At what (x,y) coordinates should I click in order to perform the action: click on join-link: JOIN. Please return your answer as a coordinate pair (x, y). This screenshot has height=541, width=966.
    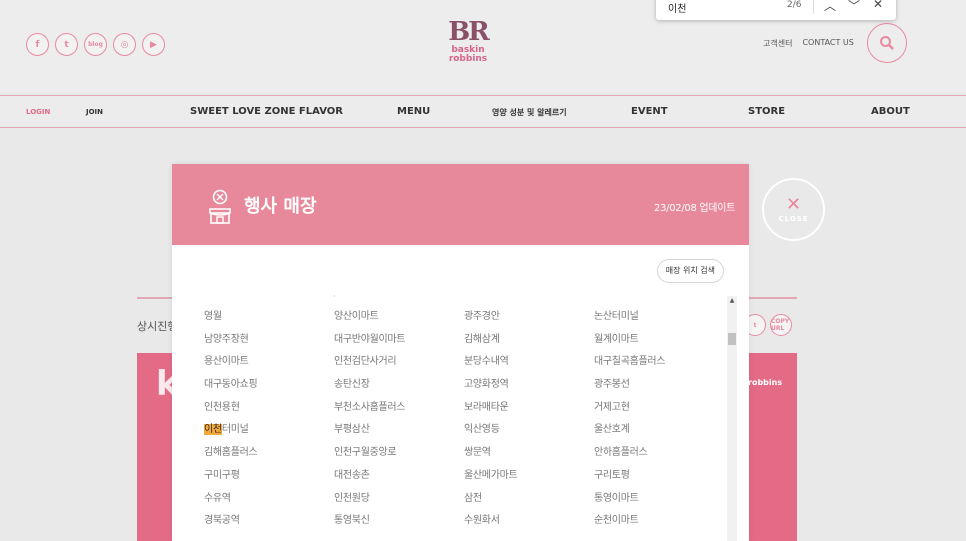
    Looking at the image, I should click on (94, 112).